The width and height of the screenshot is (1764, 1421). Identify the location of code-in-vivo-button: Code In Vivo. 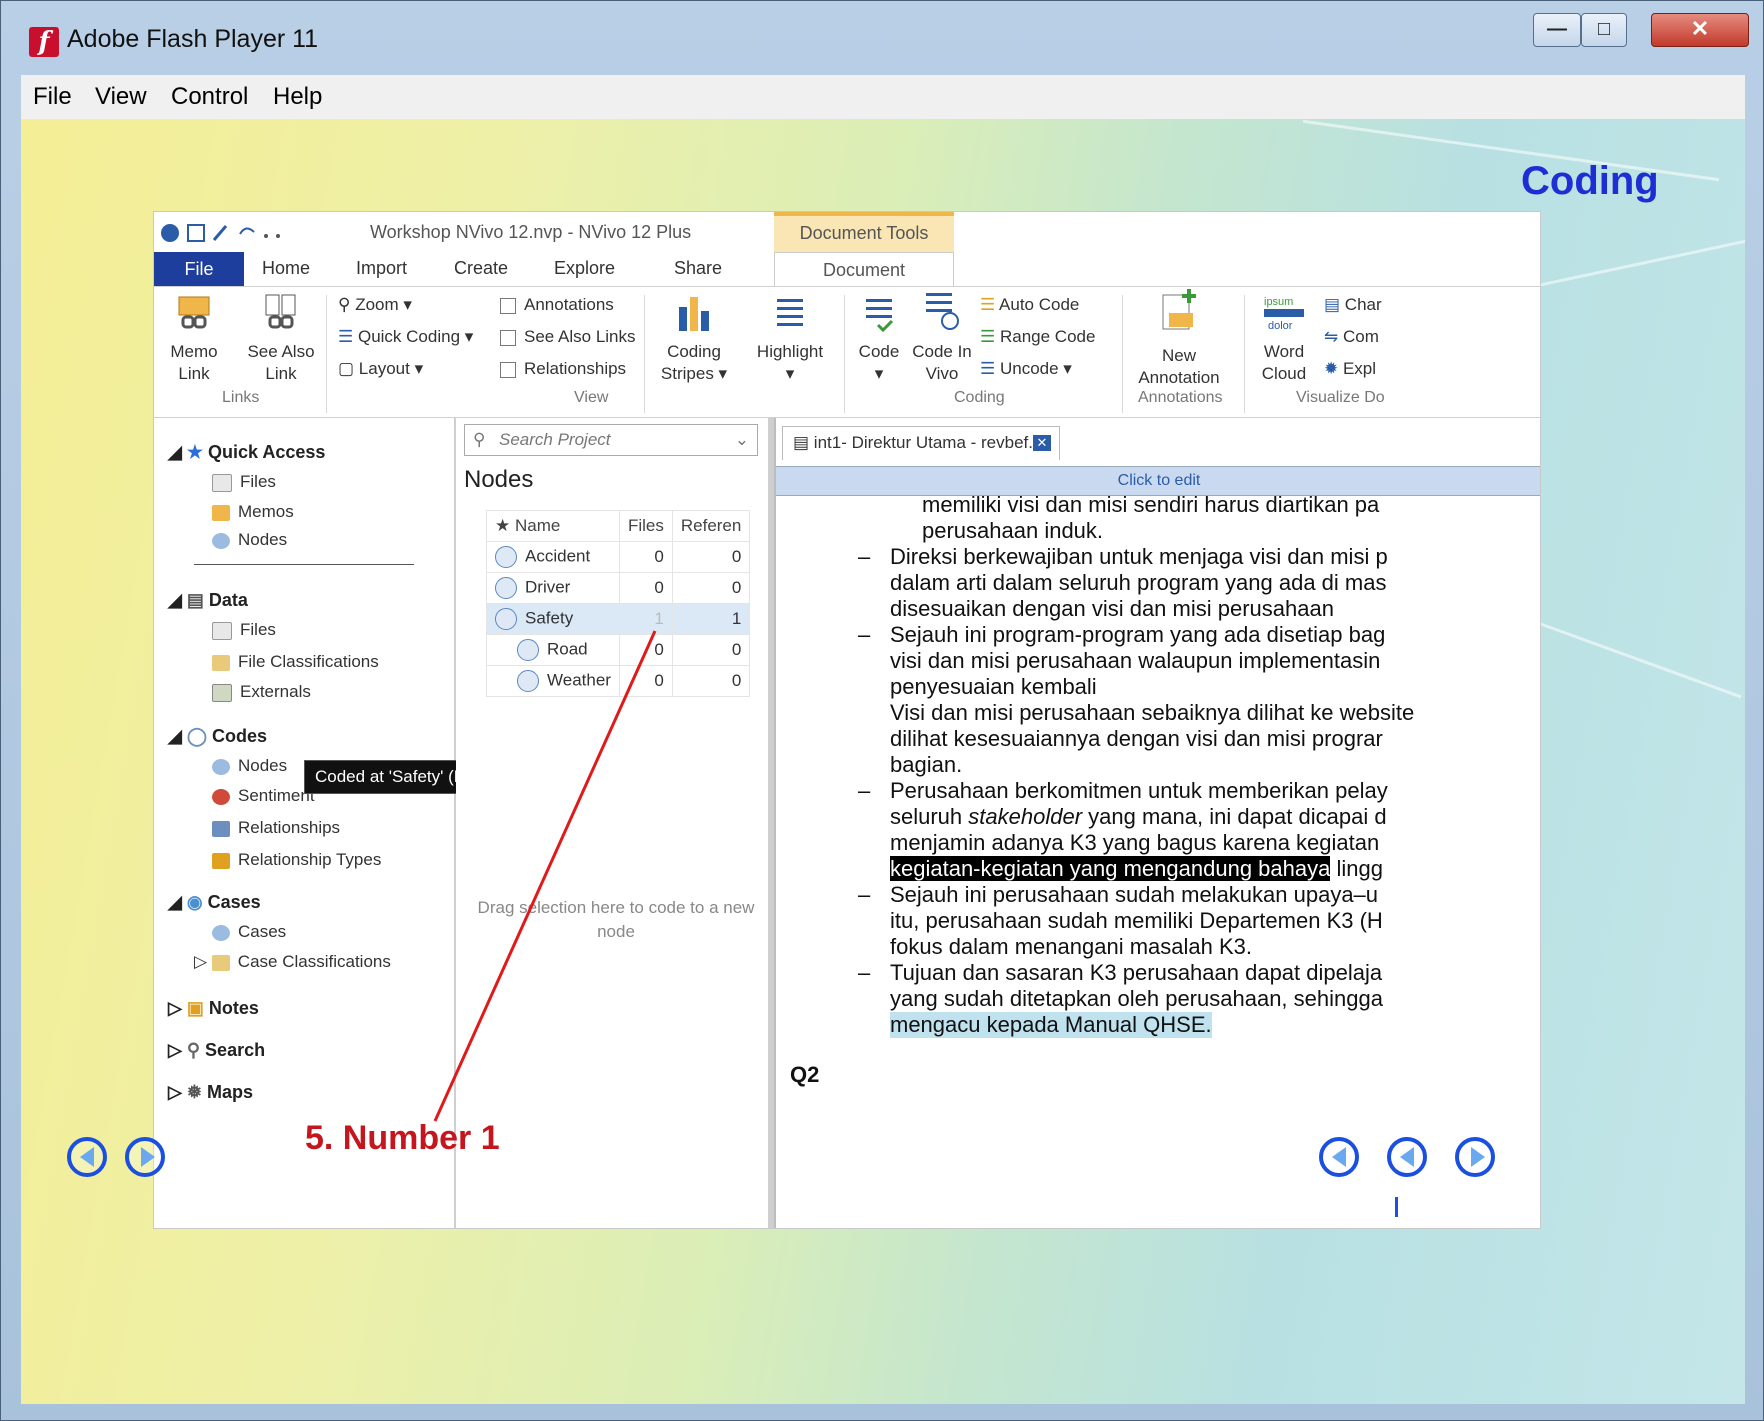
(942, 336).